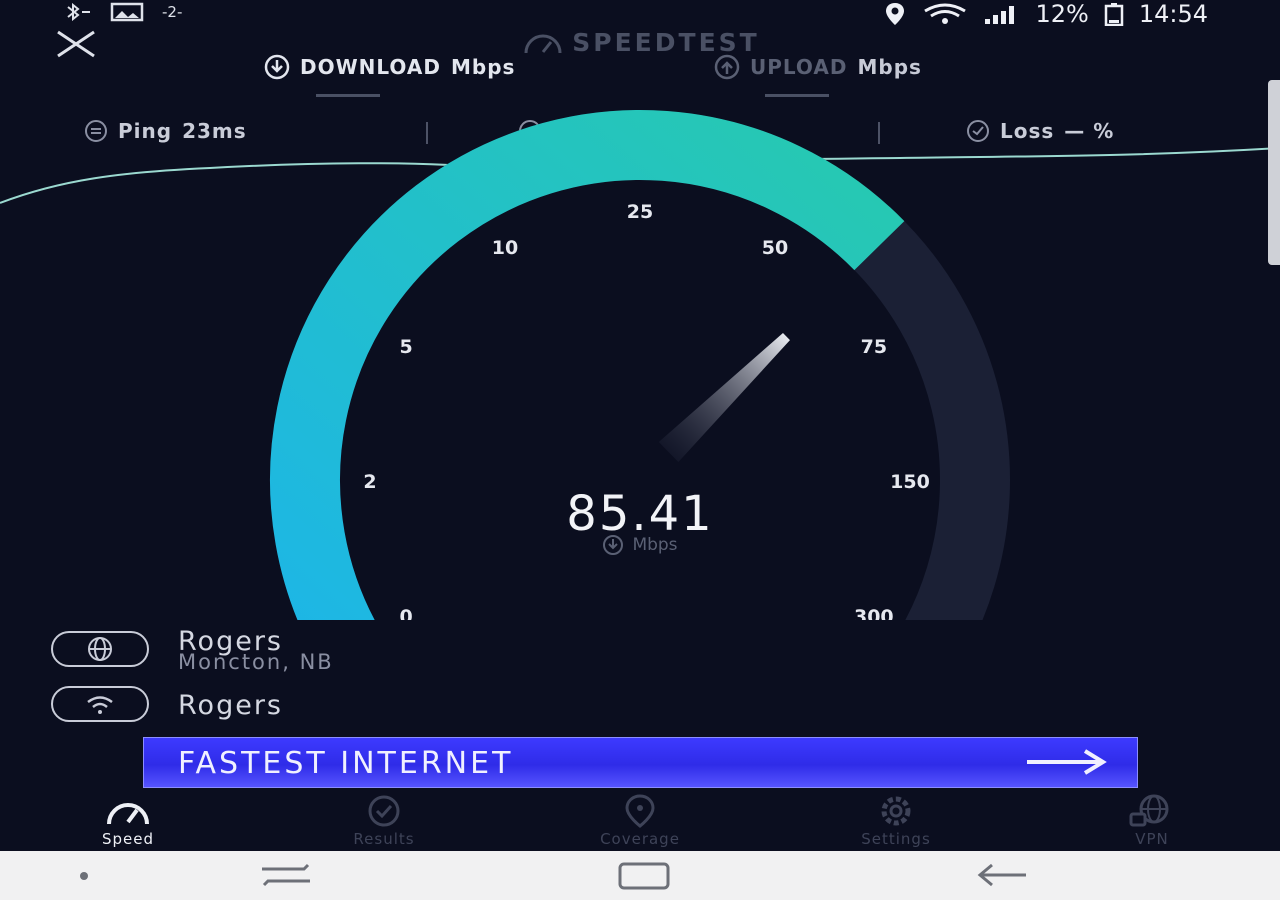 This screenshot has width=1280, height=900. Describe the element at coordinates (910, 482) in the screenshot. I see `gauge-scale-label: 150` at that location.